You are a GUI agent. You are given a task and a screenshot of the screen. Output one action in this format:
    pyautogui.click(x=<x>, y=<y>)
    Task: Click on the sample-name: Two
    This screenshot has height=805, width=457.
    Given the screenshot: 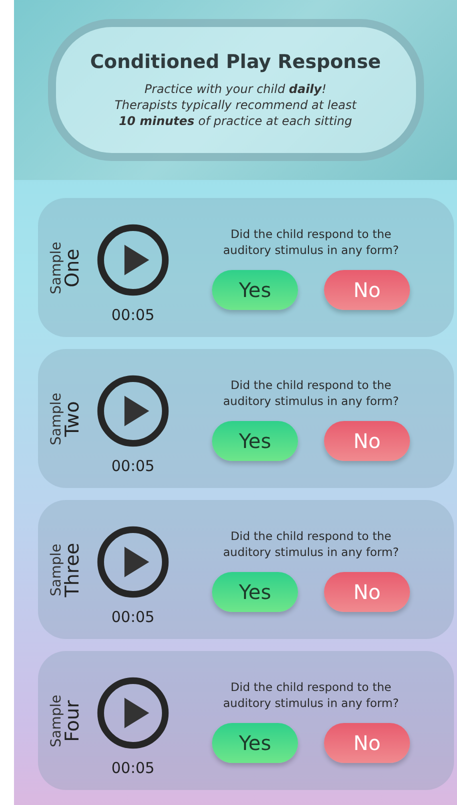 What is the action you would take?
    pyautogui.click(x=73, y=418)
    